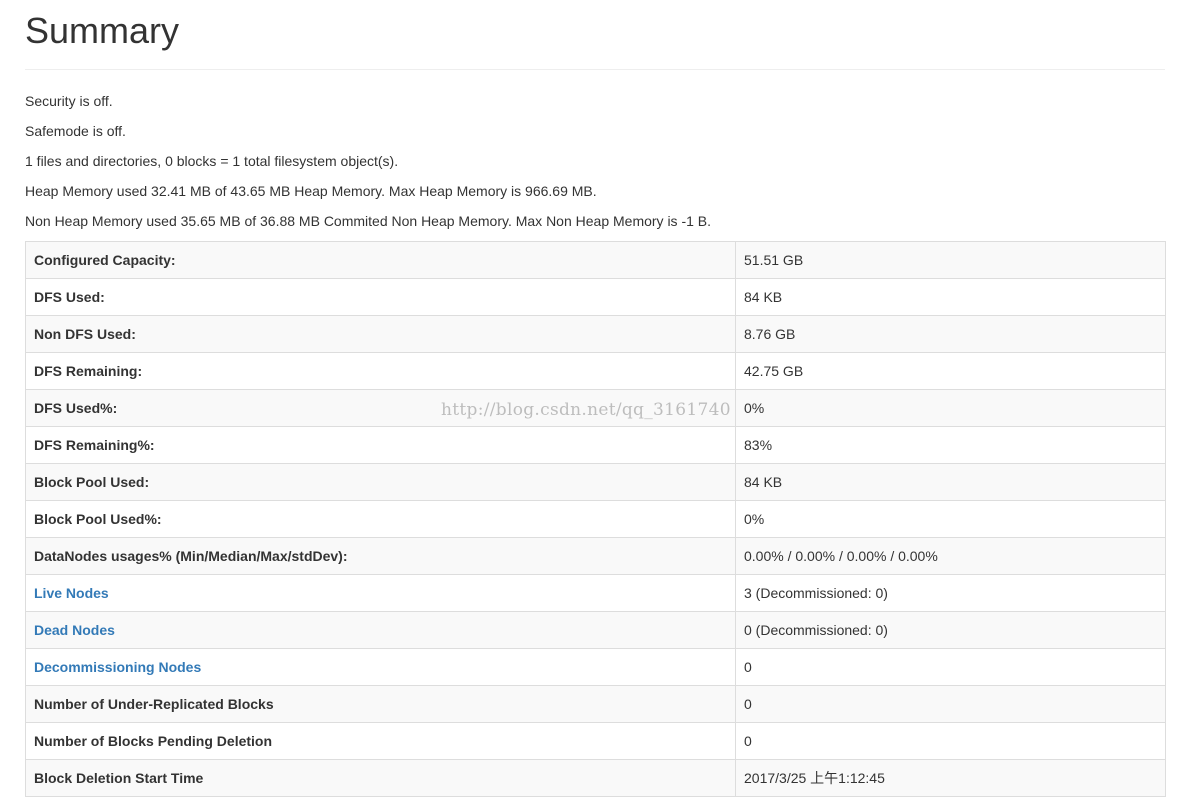 This screenshot has height=802, width=1182. I want to click on table-row-dfs-used: DFS Used: 84 KB, so click(595, 297).